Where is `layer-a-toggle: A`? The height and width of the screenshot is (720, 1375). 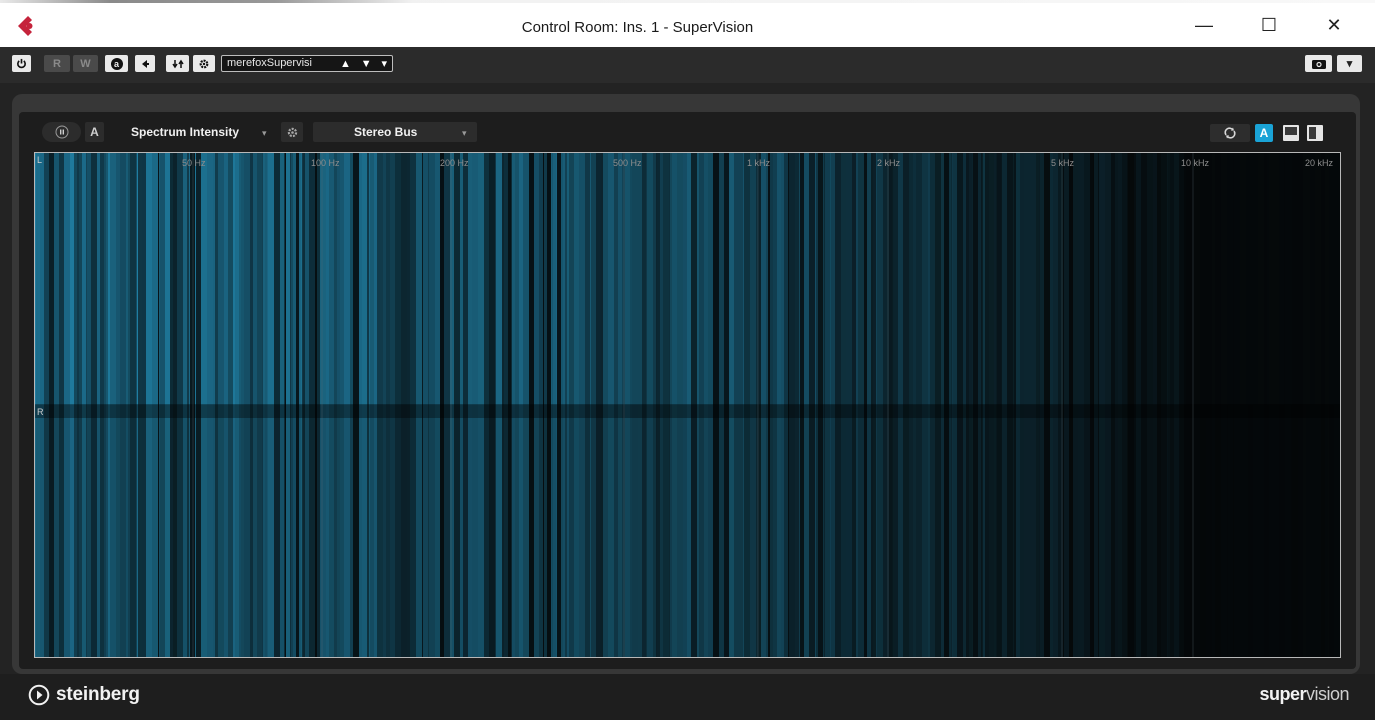
layer-a-toggle: A is located at coordinates (1264, 133).